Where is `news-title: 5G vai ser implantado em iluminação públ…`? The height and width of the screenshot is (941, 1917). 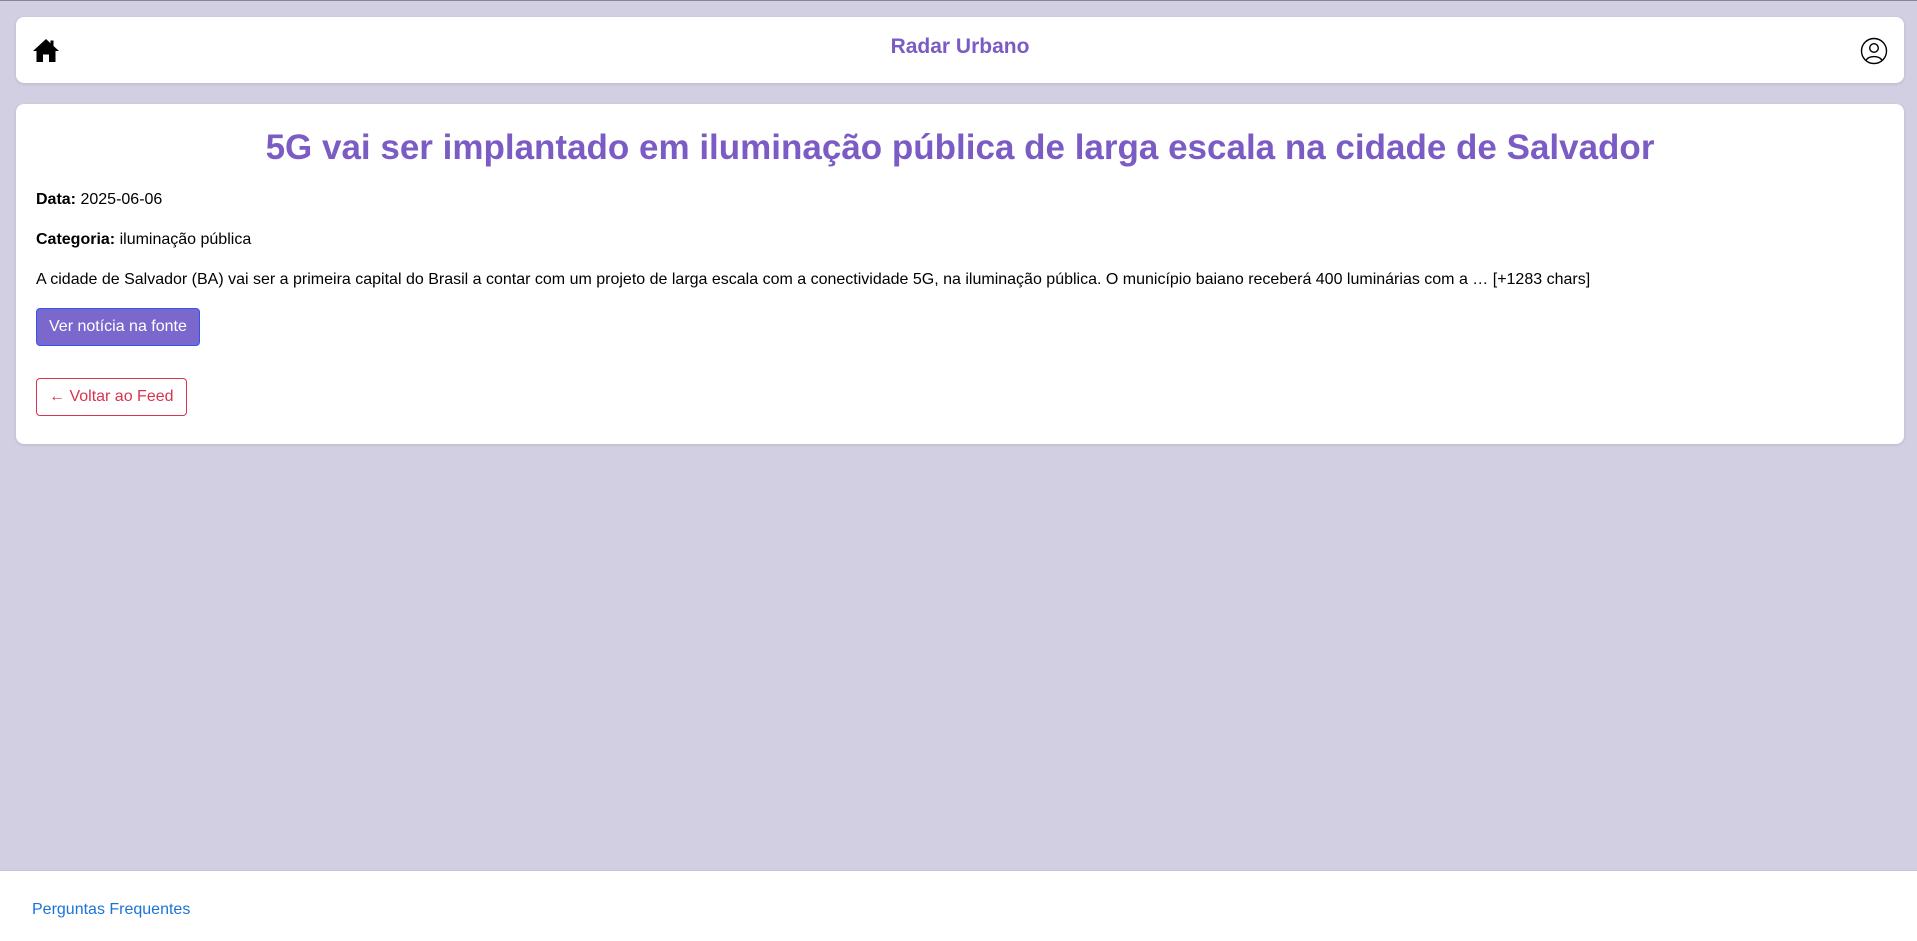 news-title: 5G vai ser implantado em iluminação públ… is located at coordinates (960, 147).